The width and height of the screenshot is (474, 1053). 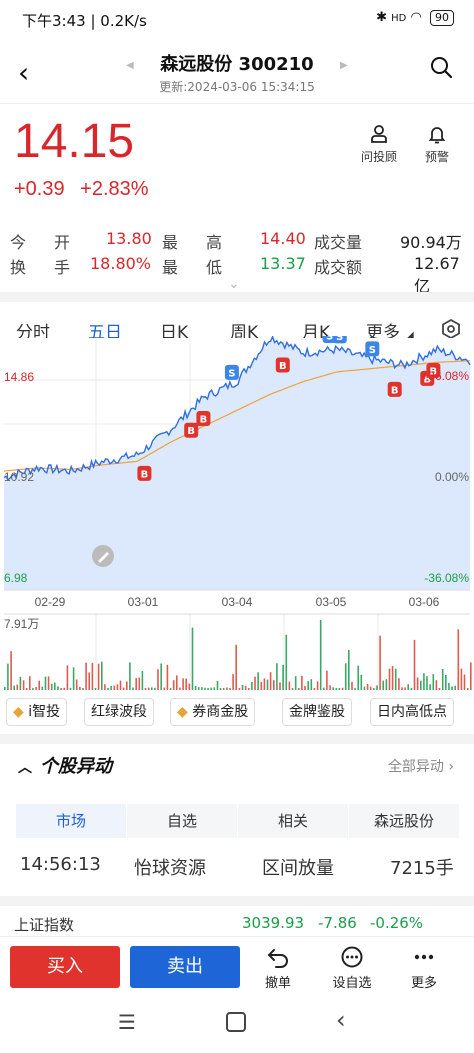 What do you see at coordinates (114, 189) in the screenshot?
I see `change-percent: +2.83%` at bounding box center [114, 189].